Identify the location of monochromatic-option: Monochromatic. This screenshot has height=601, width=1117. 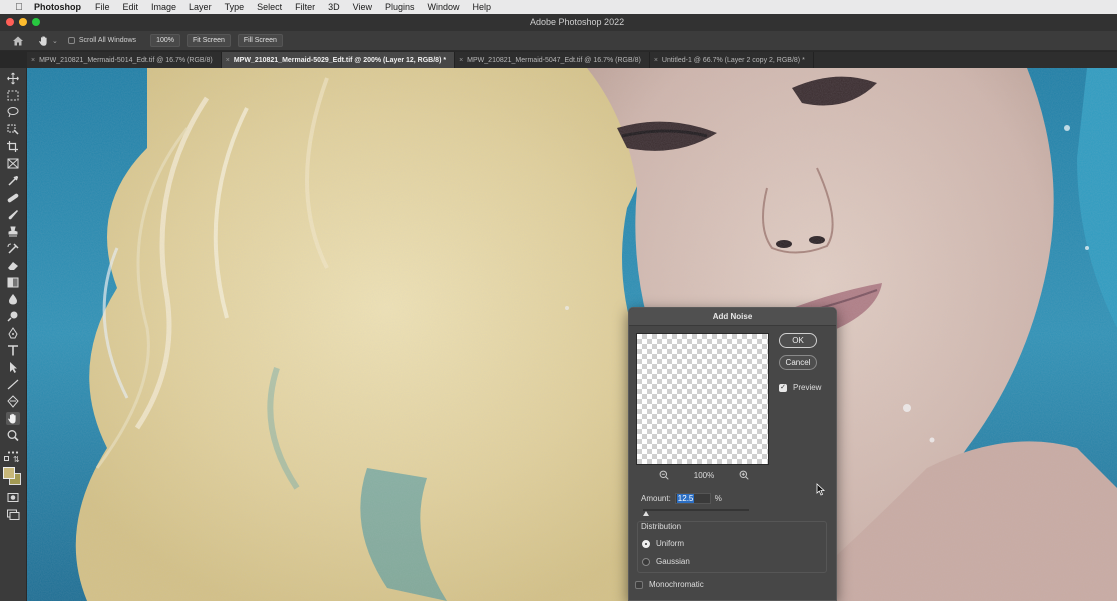
(669, 584).